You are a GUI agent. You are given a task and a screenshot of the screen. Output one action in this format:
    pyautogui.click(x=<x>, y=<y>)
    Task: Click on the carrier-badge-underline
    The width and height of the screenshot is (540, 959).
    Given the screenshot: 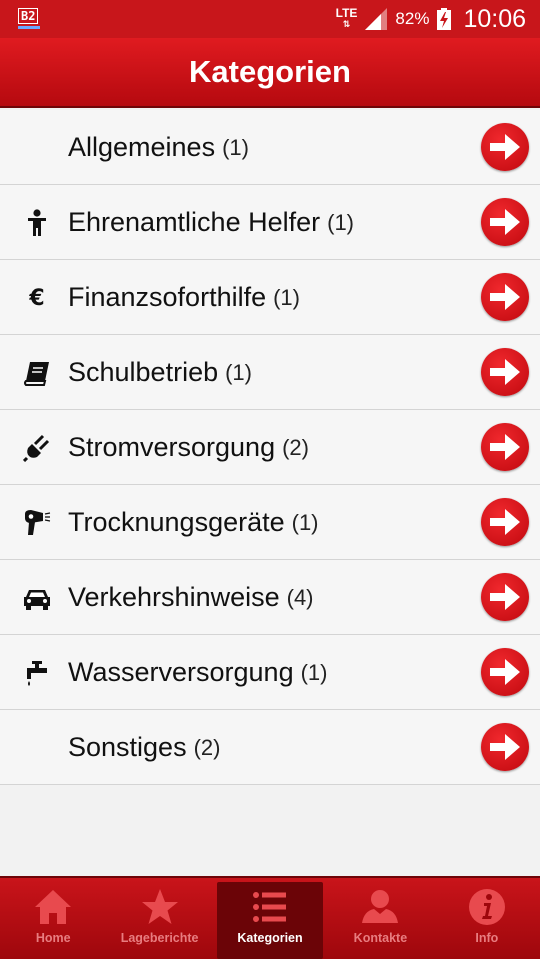 What is the action you would take?
    pyautogui.click(x=29, y=27)
    